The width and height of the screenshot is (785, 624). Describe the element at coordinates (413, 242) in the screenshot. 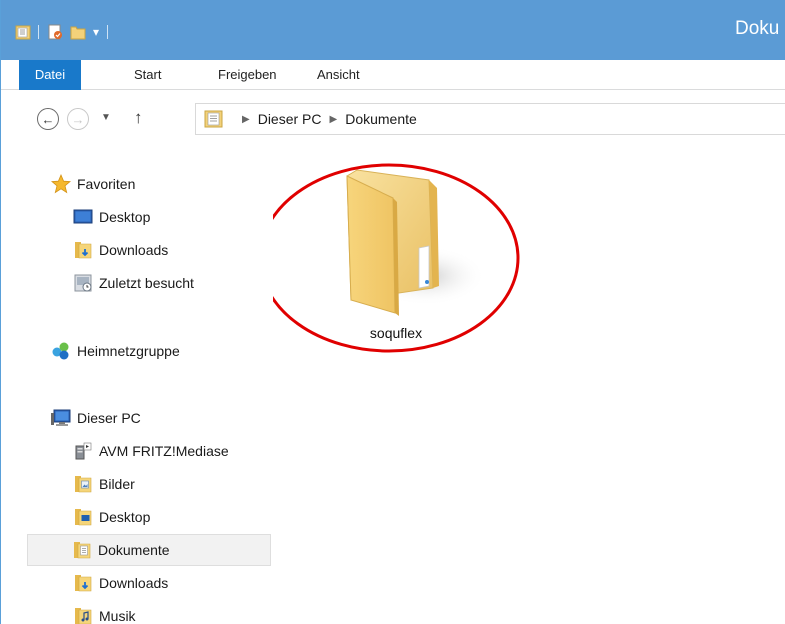

I see `folder-icon` at that location.